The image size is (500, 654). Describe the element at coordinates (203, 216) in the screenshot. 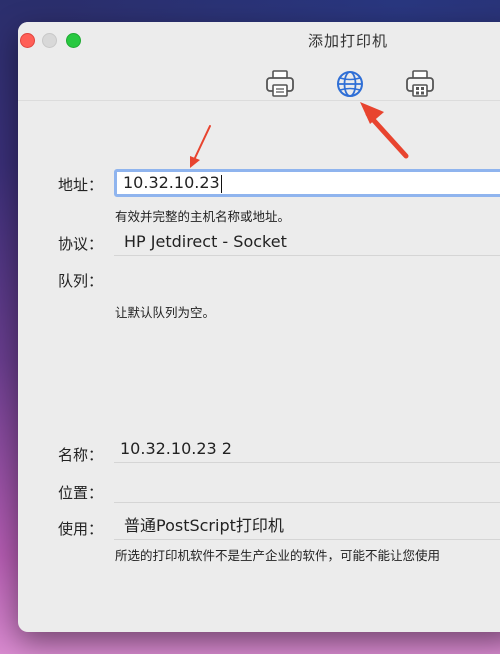

I see `address-hint: 有效并完整的主机名称或地址。` at that location.